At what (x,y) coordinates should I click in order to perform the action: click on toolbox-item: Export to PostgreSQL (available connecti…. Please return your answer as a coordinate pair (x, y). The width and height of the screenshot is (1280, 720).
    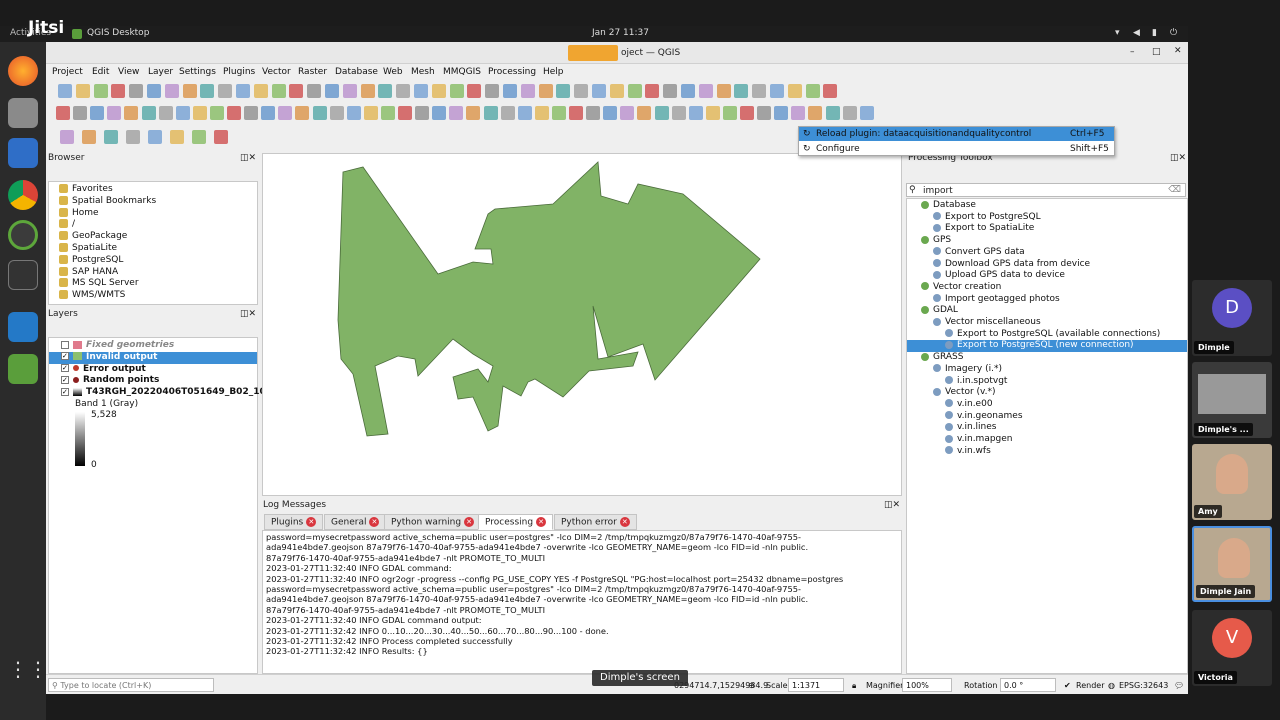
    Looking at the image, I should click on (1047, 335).